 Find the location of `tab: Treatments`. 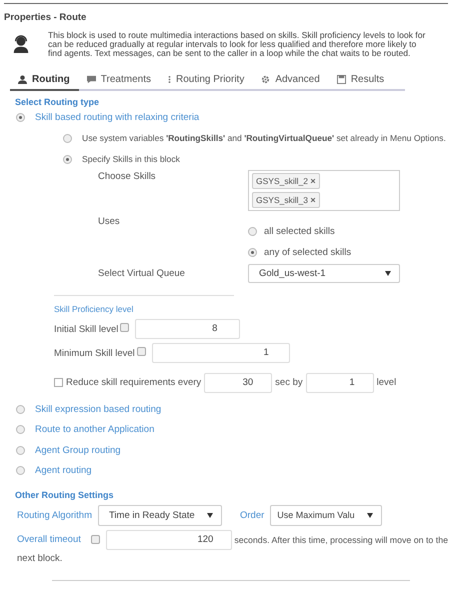

tab: Treatments is located at coordinates (119, 81).